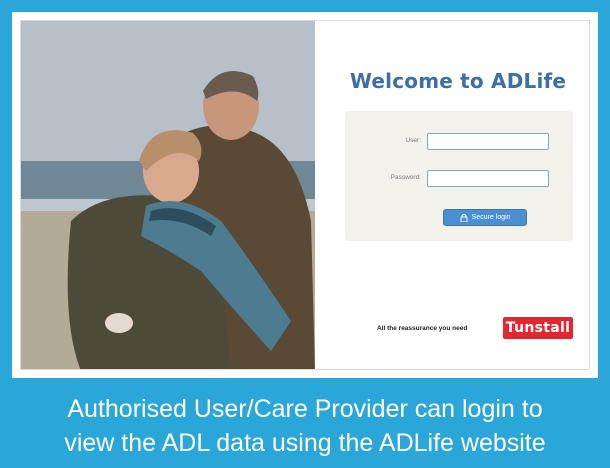  I want to click on lock-icon, so click(464, 218).